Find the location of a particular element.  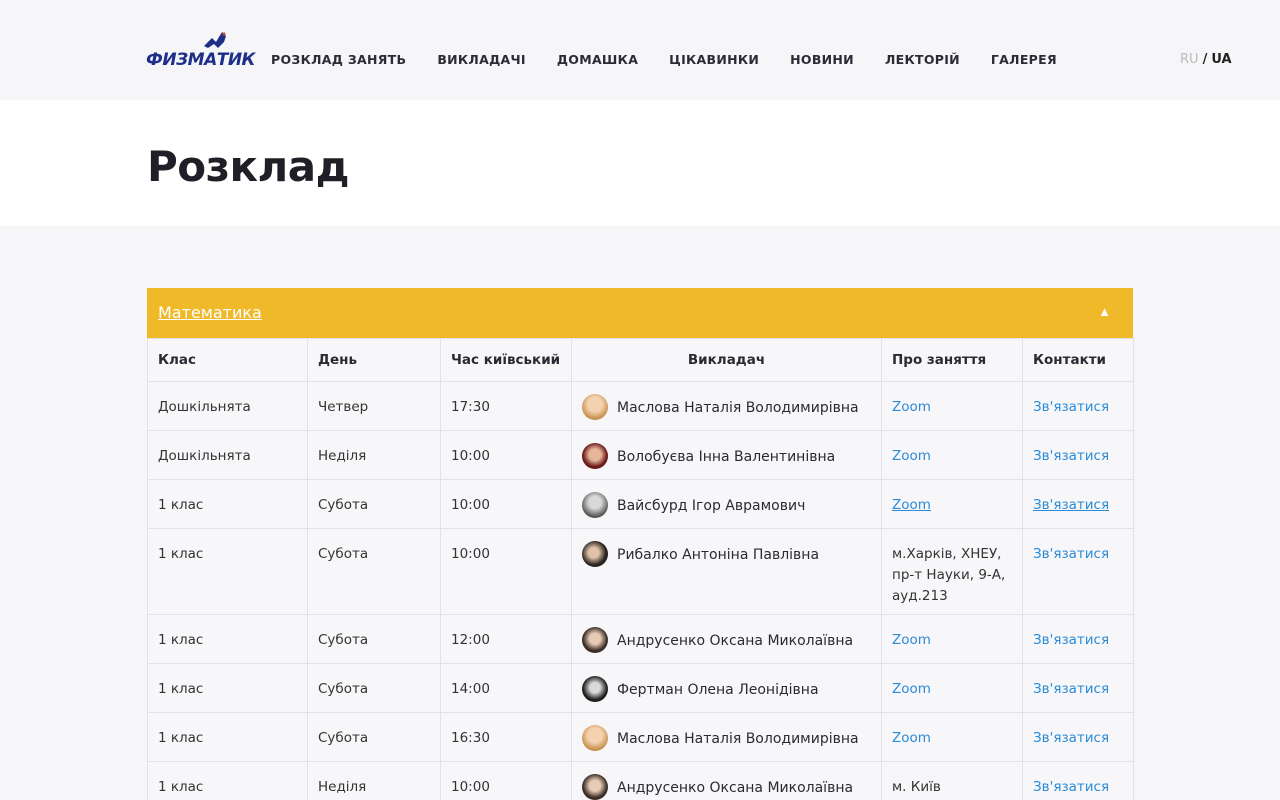

nav-item-schedule: РОЗКЛАД ЗАНЯТЬ is located at coordinates (338, 59).